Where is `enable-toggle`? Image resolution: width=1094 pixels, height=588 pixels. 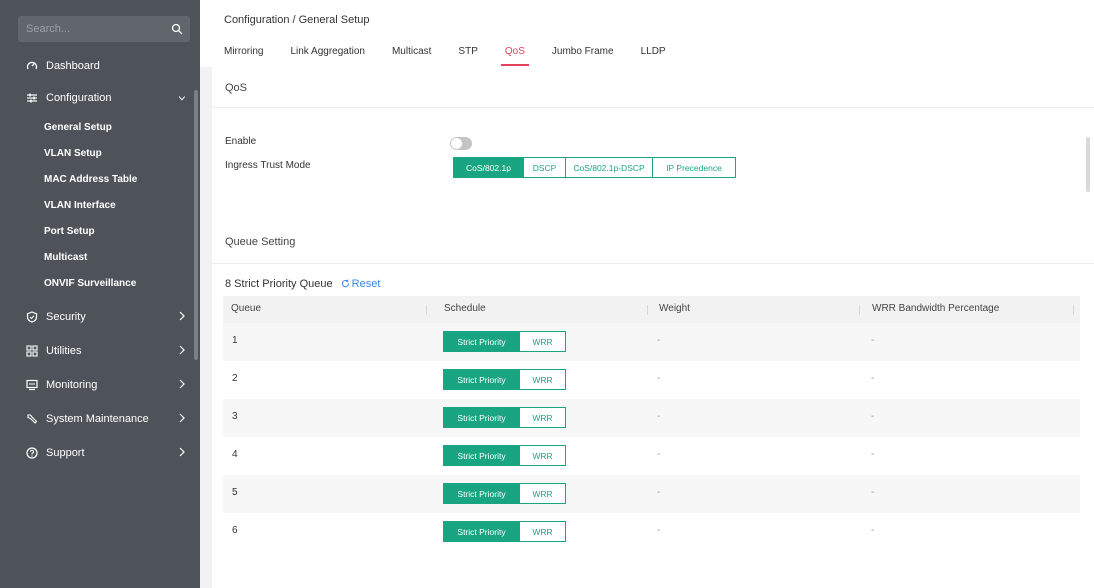
enable-toggle is located at coordinates (461, 143).